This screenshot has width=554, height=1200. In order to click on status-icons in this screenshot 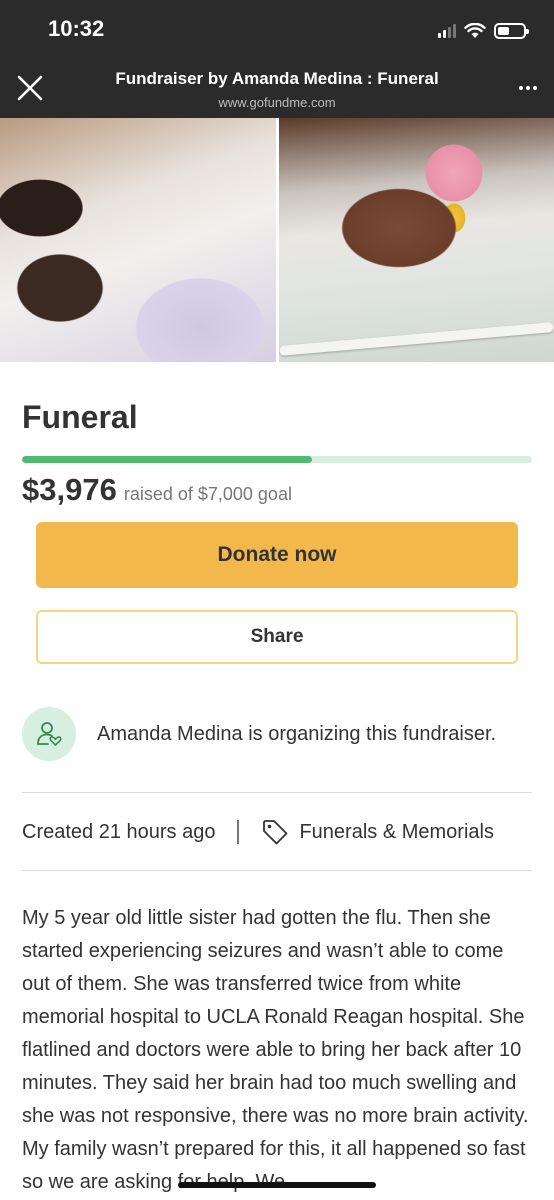, I will do `click(483, 31)`.